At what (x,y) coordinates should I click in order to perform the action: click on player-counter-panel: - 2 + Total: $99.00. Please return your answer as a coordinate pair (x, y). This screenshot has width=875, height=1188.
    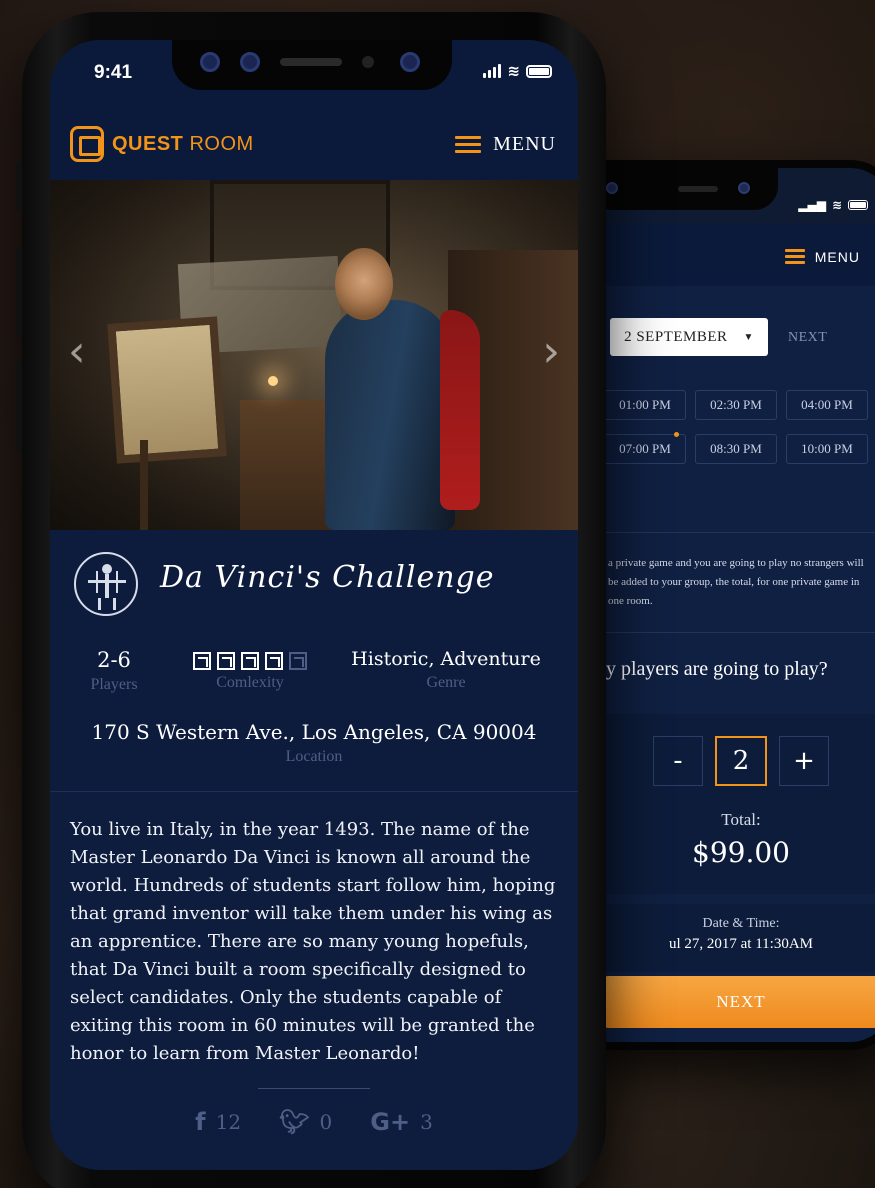
    Looking at the image, I should click on (739, 804).